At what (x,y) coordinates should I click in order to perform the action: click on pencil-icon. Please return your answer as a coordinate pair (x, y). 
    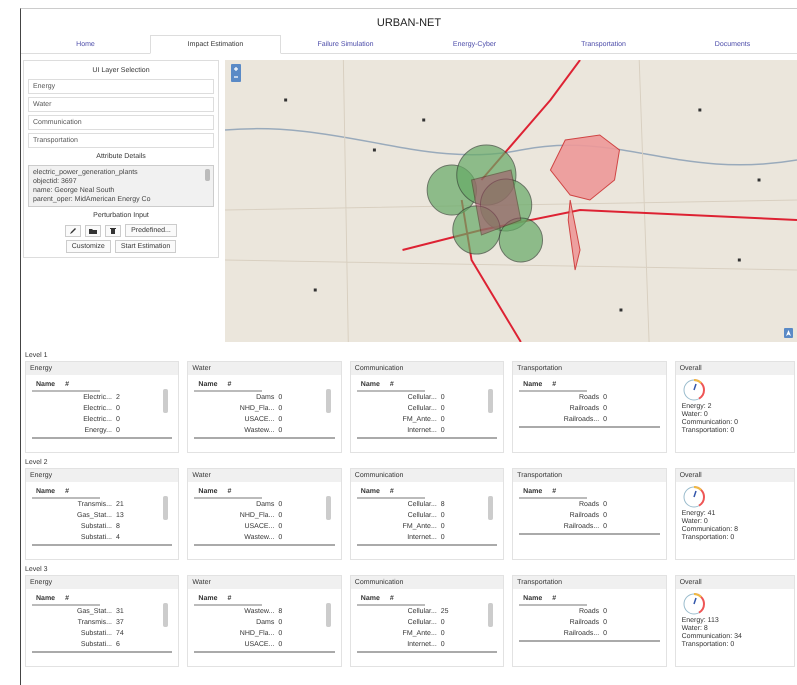
    Looking at the image, I should click on (73, 230).